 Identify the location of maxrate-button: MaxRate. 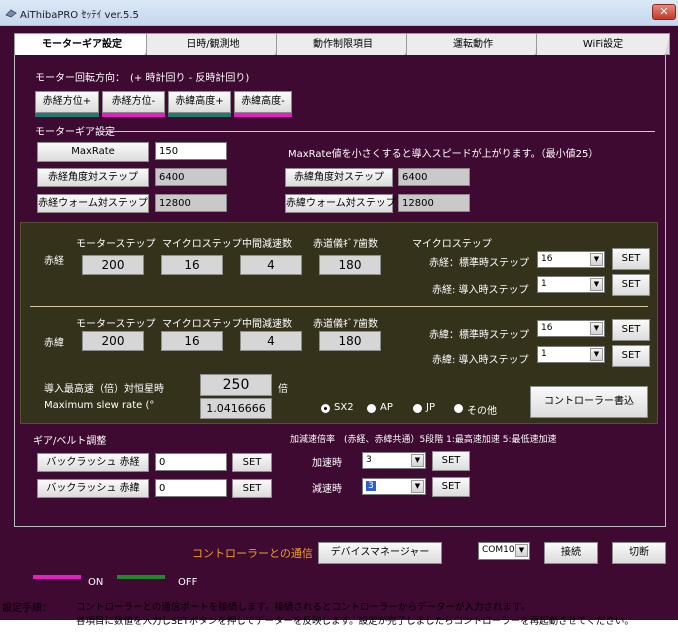
(93, 152).